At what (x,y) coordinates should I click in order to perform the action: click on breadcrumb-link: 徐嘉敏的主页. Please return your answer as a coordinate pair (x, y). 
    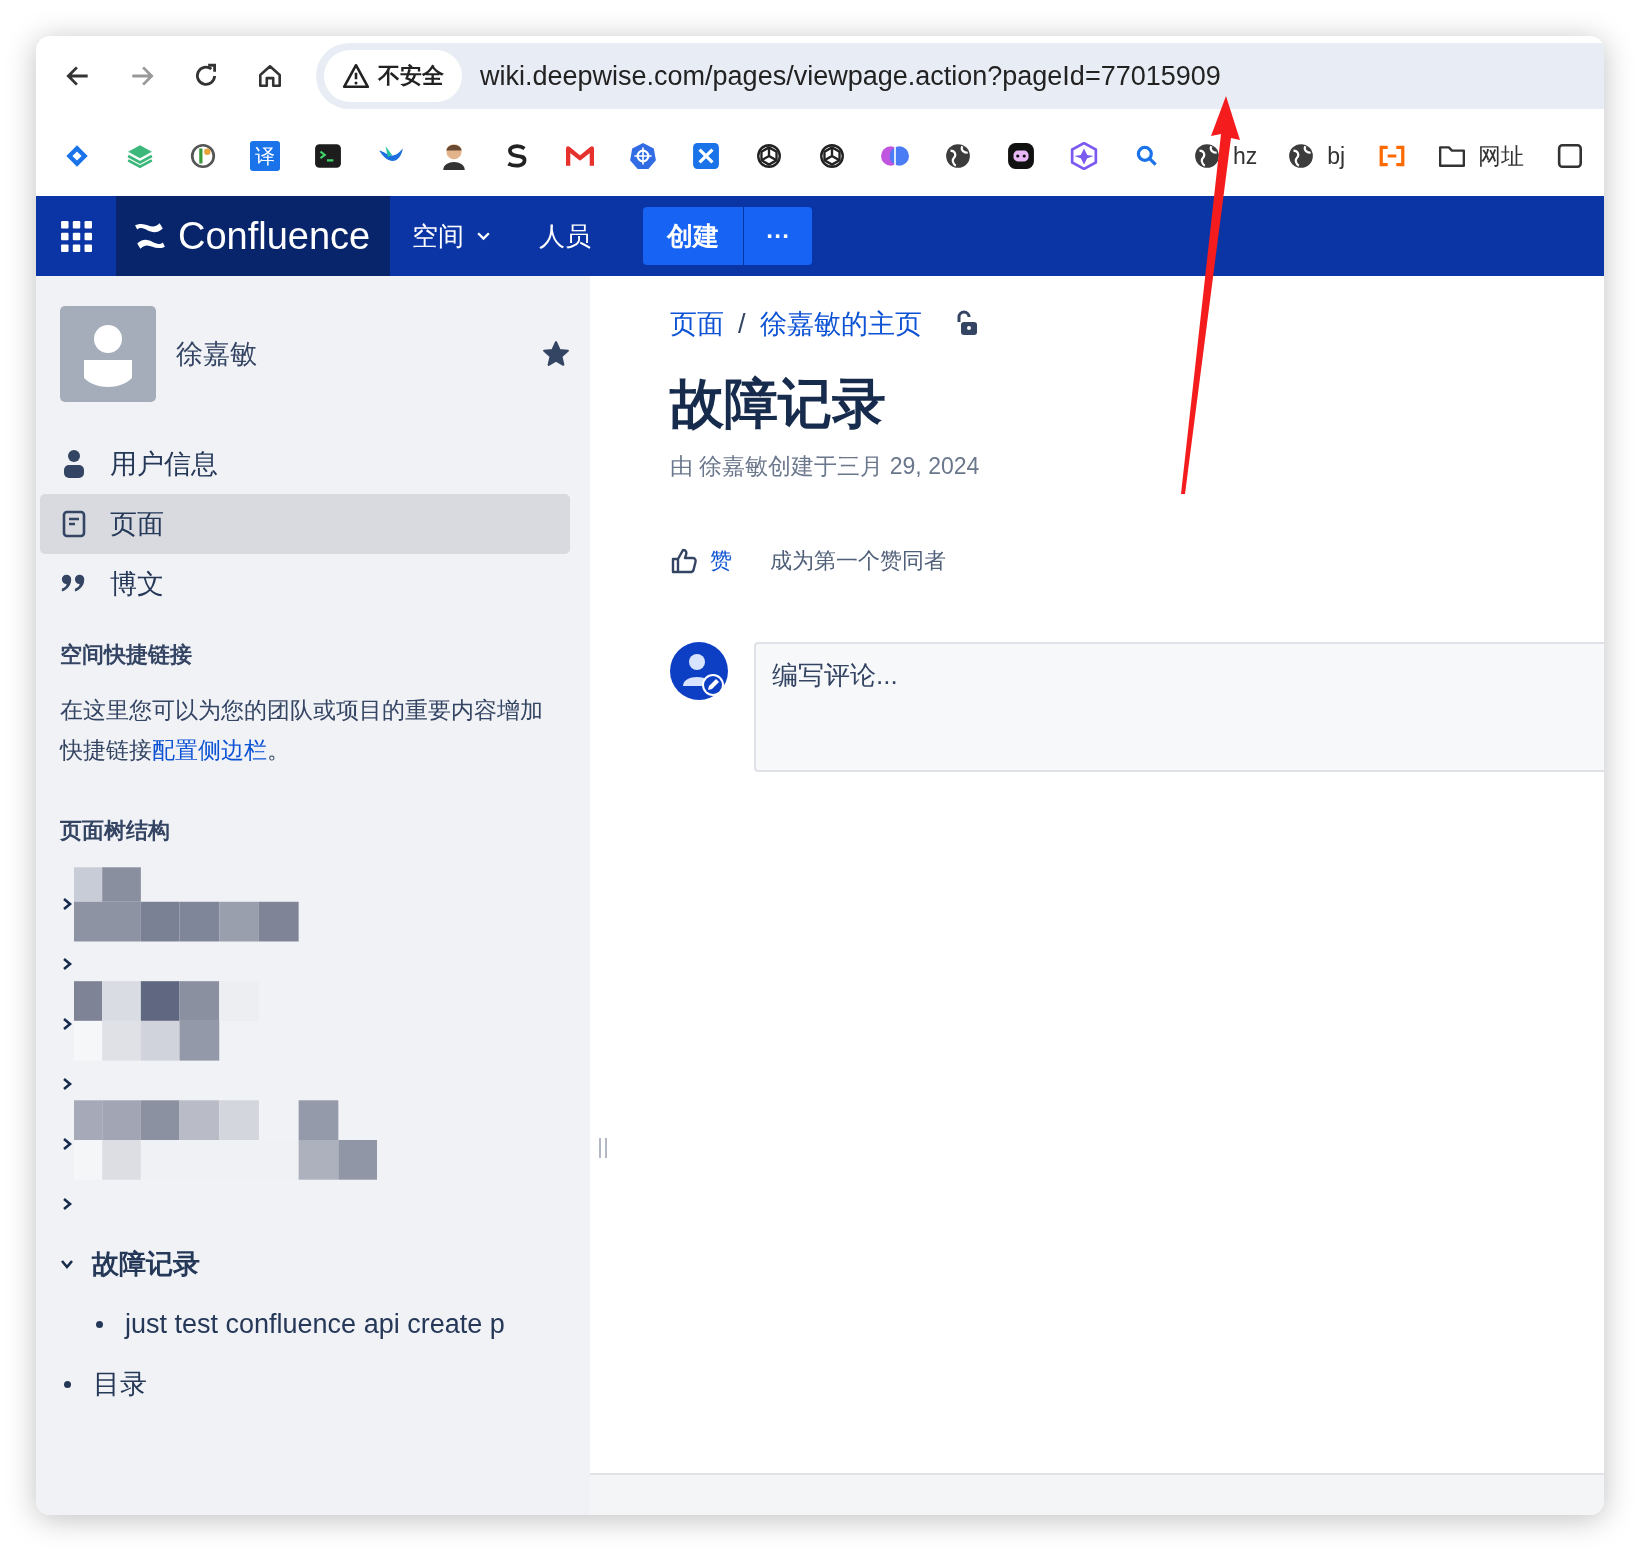
    Looking at the image, I should click on (840, 324).